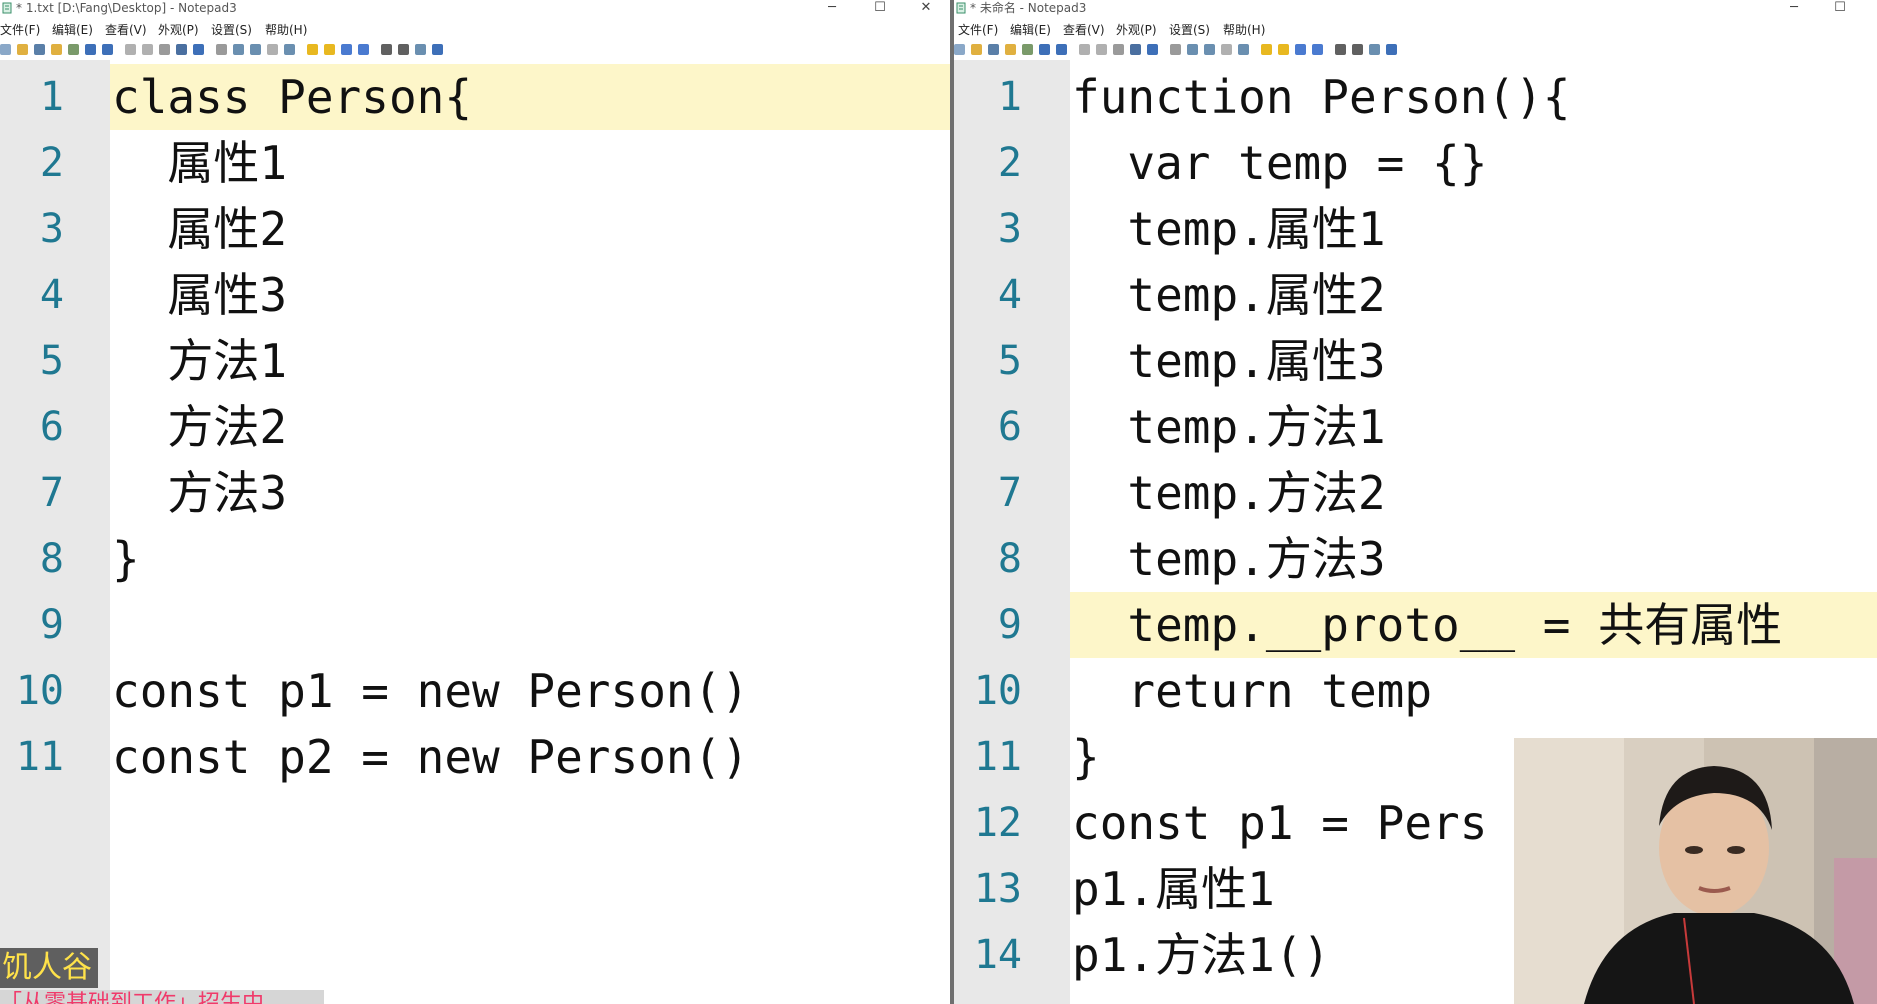 The image size is (1877, 1004). Describe the element at coordinates (1009, 295) in the screenshot. I see `line-number: 4` at that location.